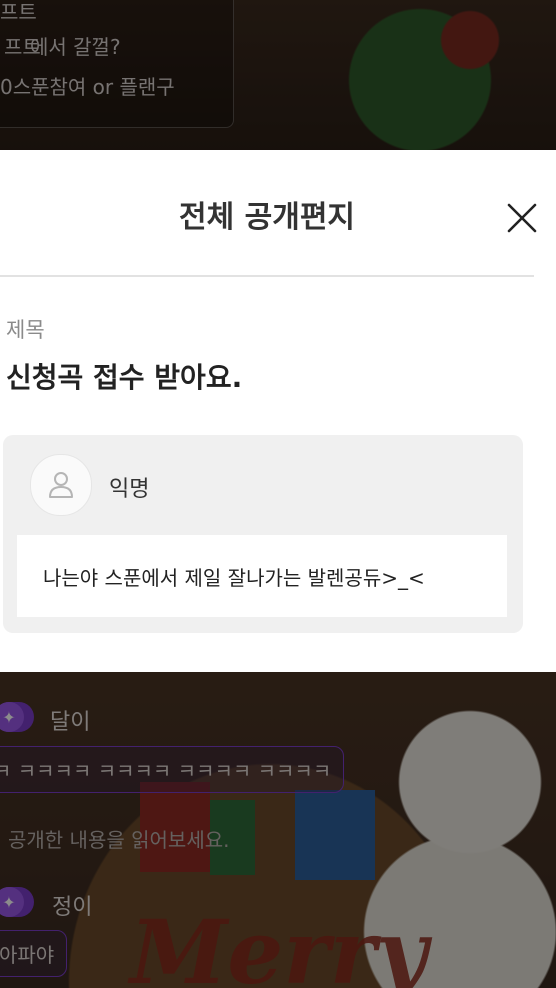 The height and width of the screenshot is (988, 556). What do you see at coordinates (25, 330) in the screenshot?
I see `subject-label: 제목` at bounding box center [25, 330].